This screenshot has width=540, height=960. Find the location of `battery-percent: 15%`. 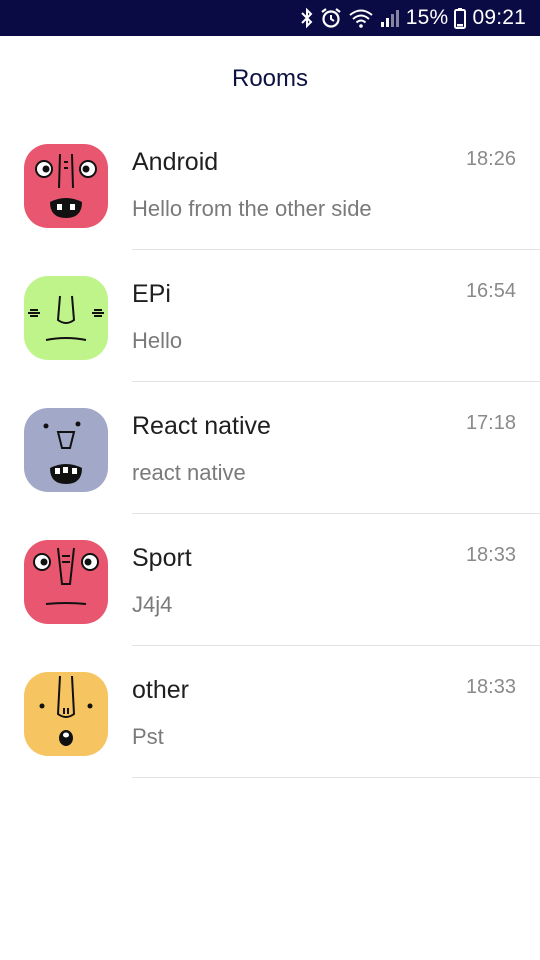

battery-percent: 15% is located at coordinates (427, 17).